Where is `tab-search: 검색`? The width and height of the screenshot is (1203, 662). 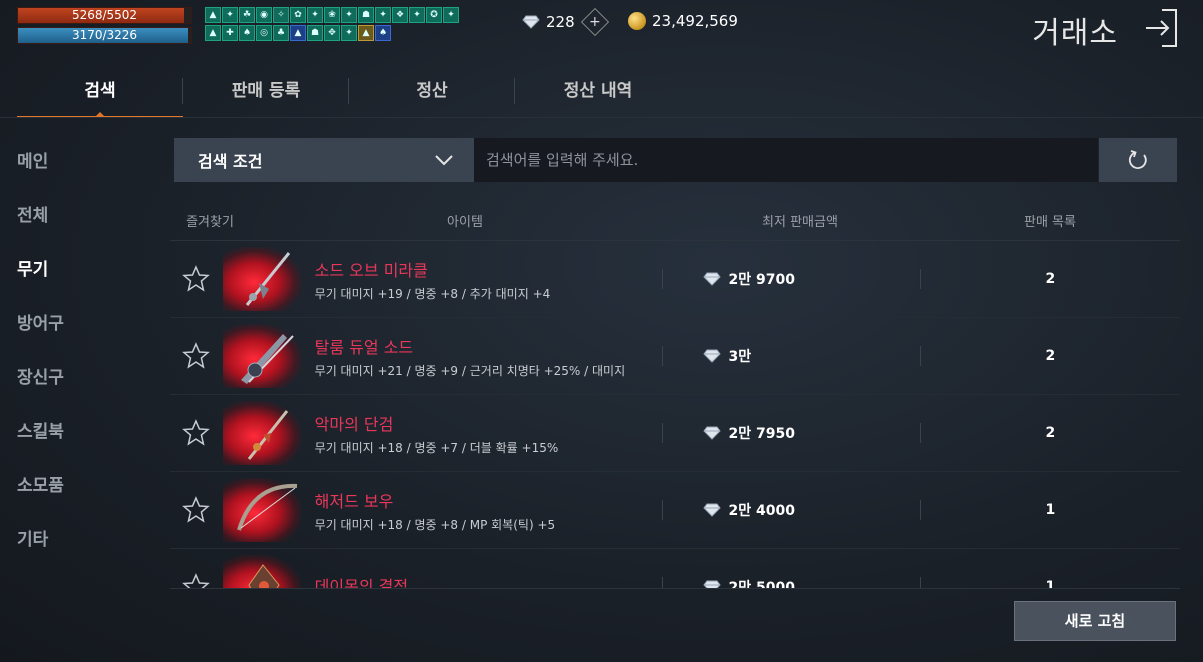 tab-search: 검색 is located at coordinates (100, 95).